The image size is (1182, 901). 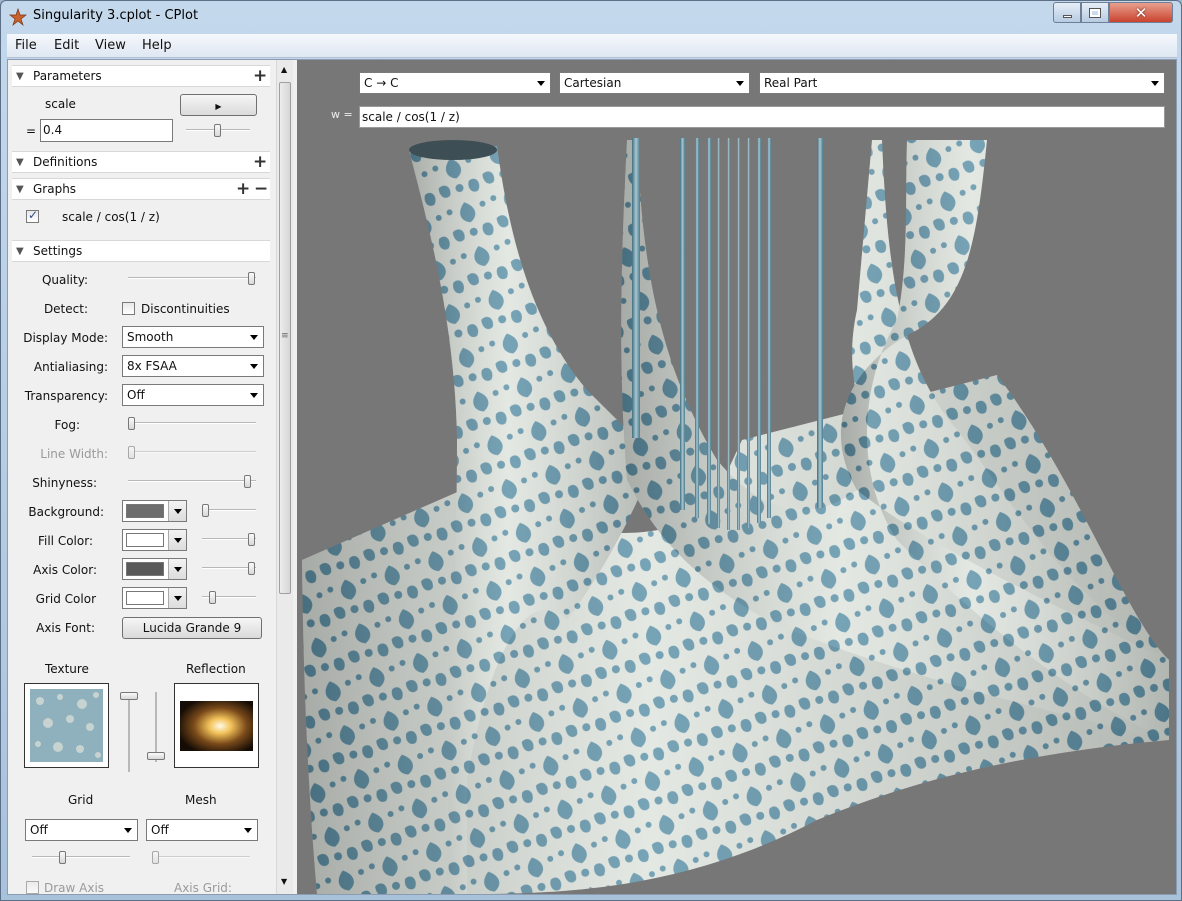 I want to click on maximize-icon, so click(x=1095, y=12).